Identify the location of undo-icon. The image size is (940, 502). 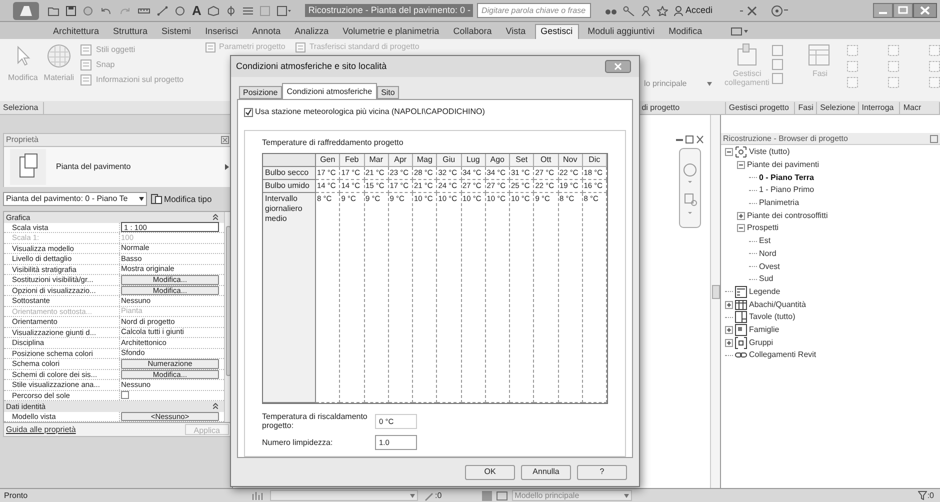
(106, 11).